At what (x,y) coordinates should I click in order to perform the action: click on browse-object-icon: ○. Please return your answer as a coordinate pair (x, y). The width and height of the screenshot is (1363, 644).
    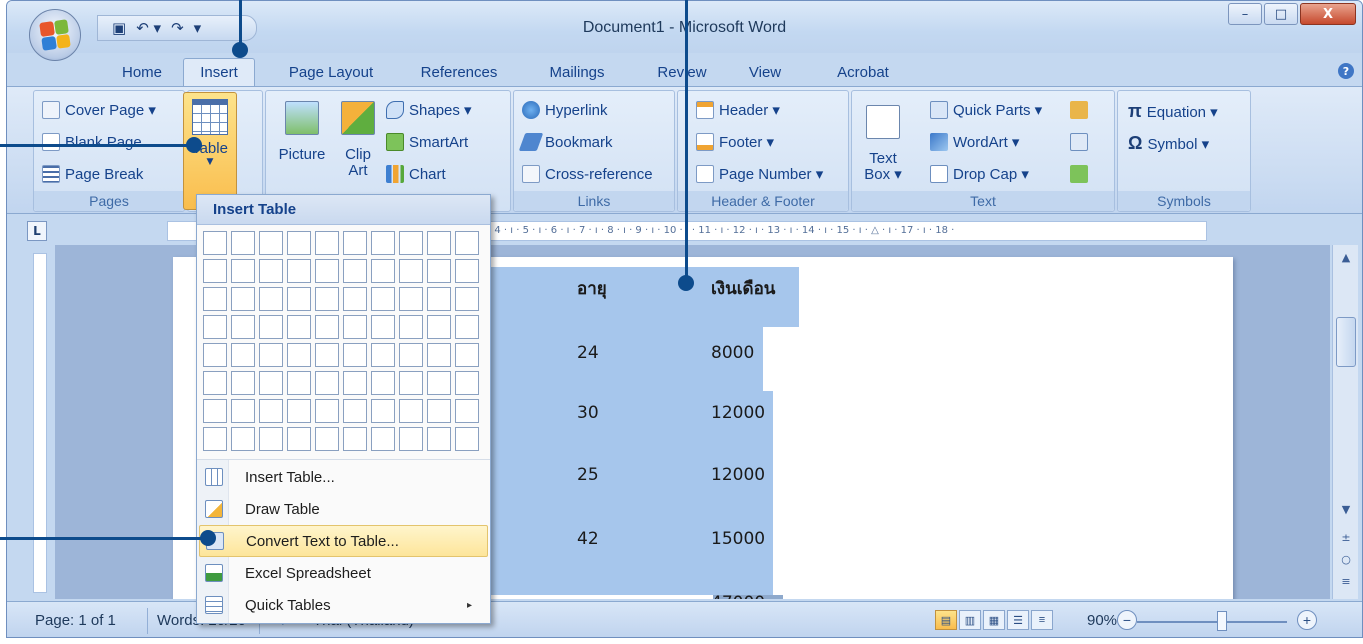
    Looking at the image, I should click on (1346, 560).